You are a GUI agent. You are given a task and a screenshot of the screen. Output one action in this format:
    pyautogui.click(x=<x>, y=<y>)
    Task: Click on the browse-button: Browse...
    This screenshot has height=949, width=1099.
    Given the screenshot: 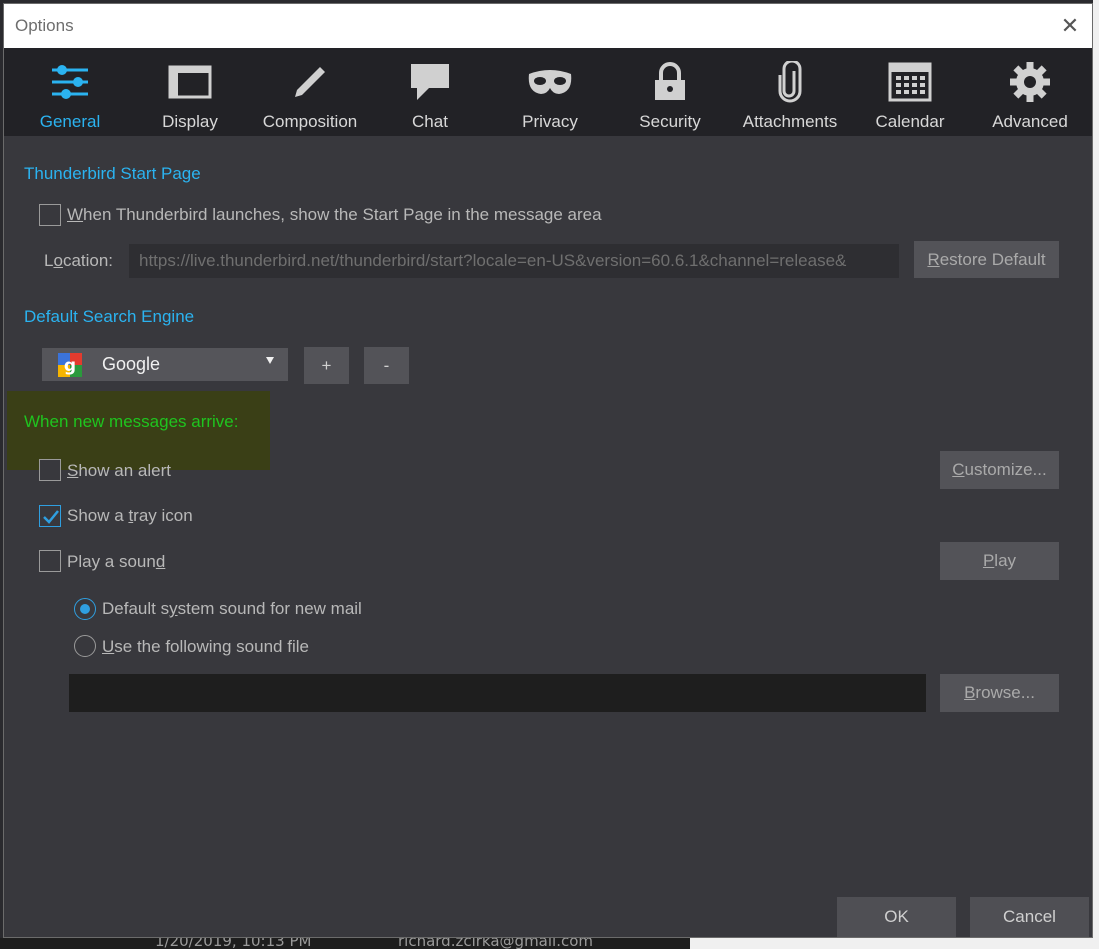 What is the action you would take?
    pyautogui.click(x=999, y=693)
    